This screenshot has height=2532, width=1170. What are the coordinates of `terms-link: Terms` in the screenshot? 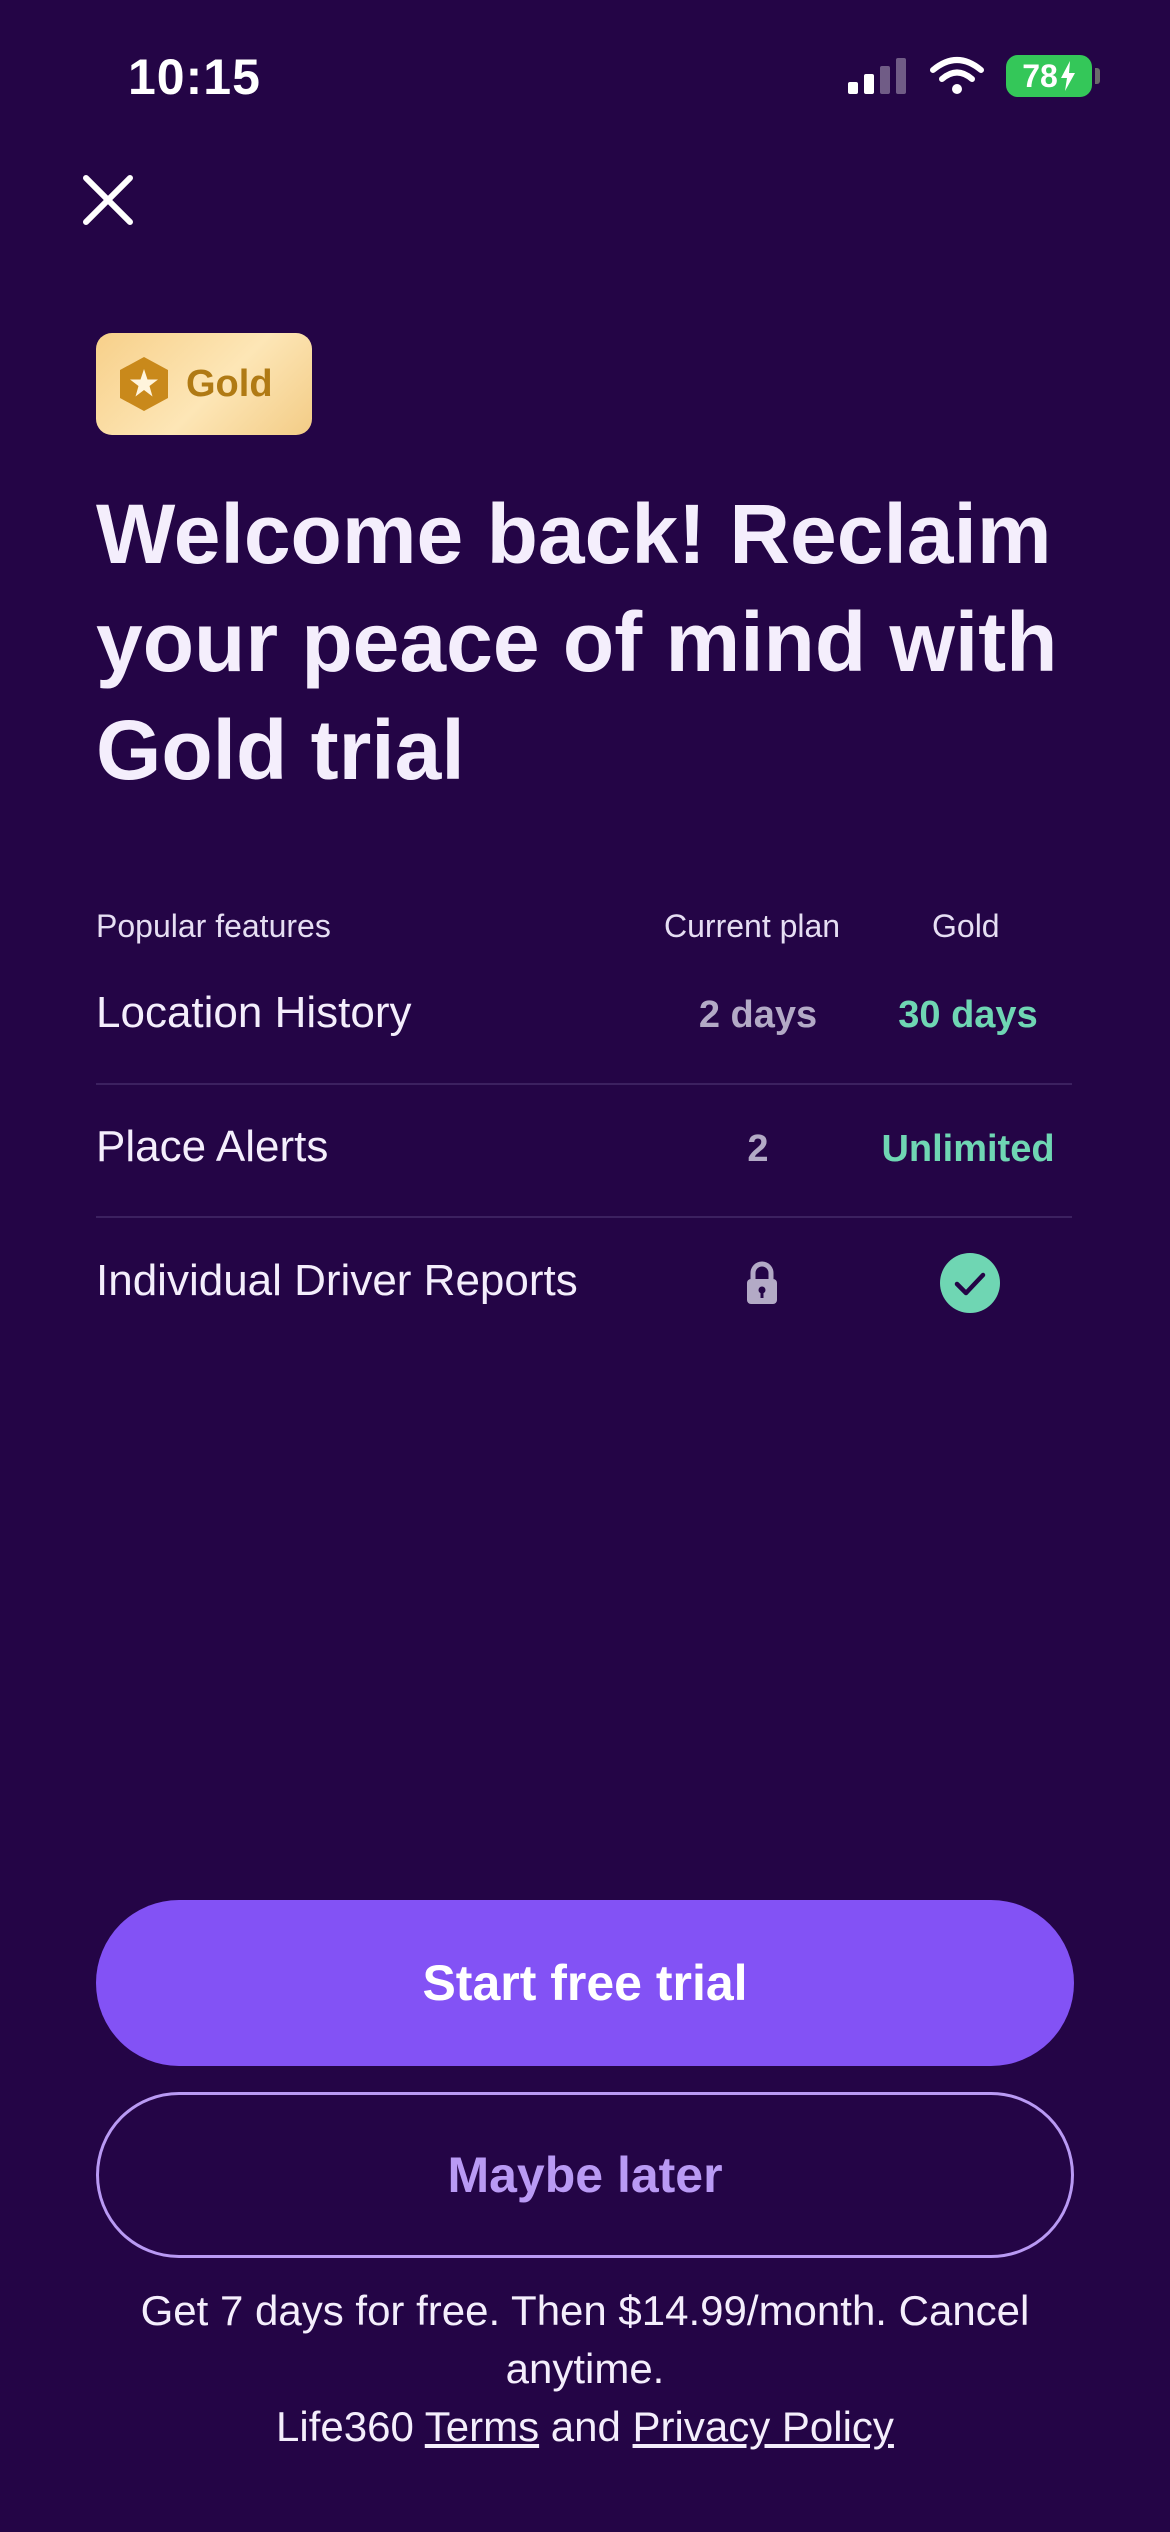 It's located at (482, 2426).